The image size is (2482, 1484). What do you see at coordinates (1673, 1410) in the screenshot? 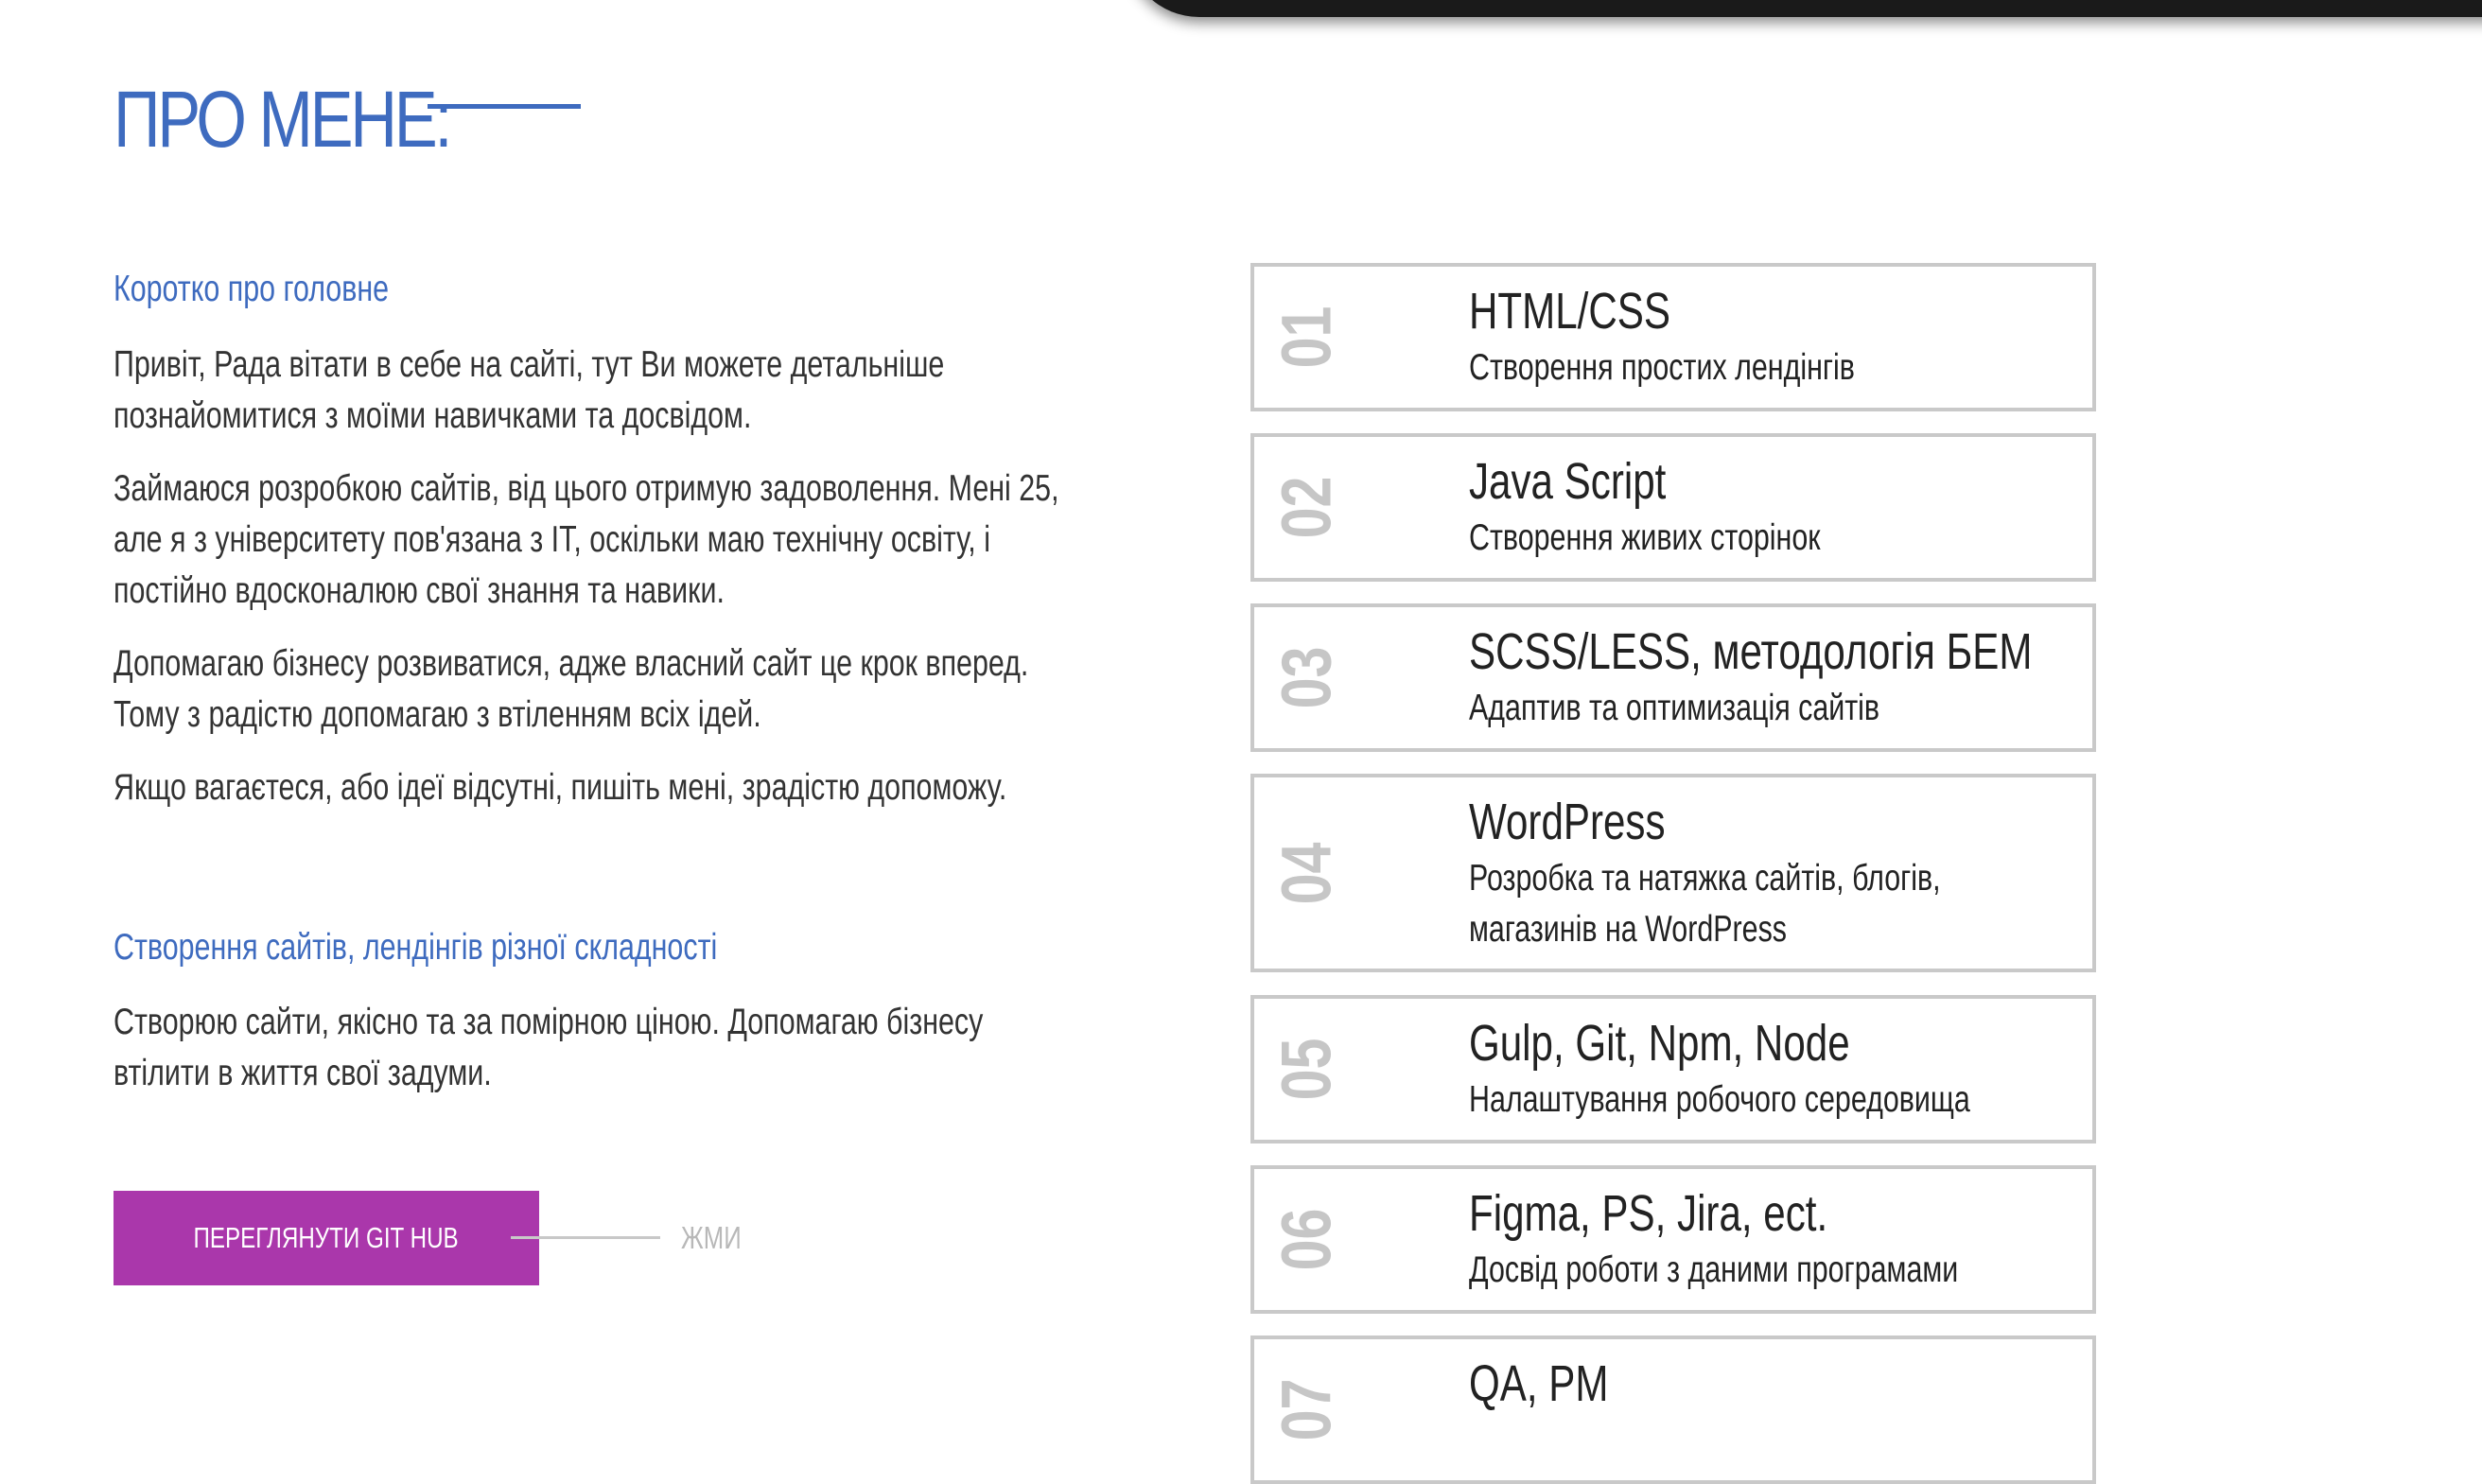
I see `skill-card: 07 QA, PM` at bounding box center [1673, 1410].